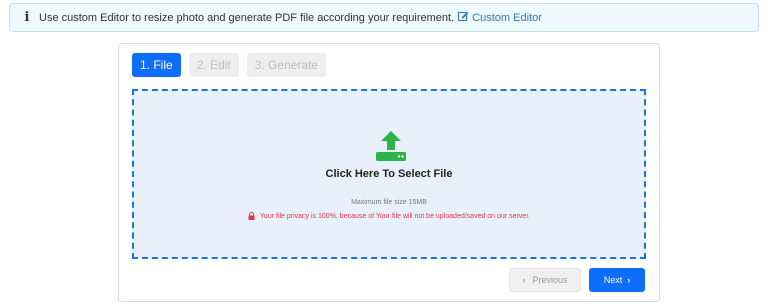  Describe the element at coordinates (629, 280) in the screenshot. I see `chevron-right-icon: ›` at that location.